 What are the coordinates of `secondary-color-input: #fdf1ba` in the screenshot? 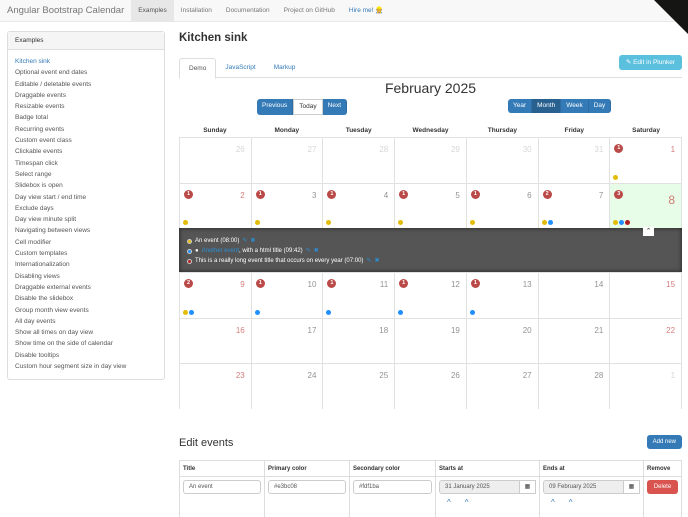 It's located at (392, 487).